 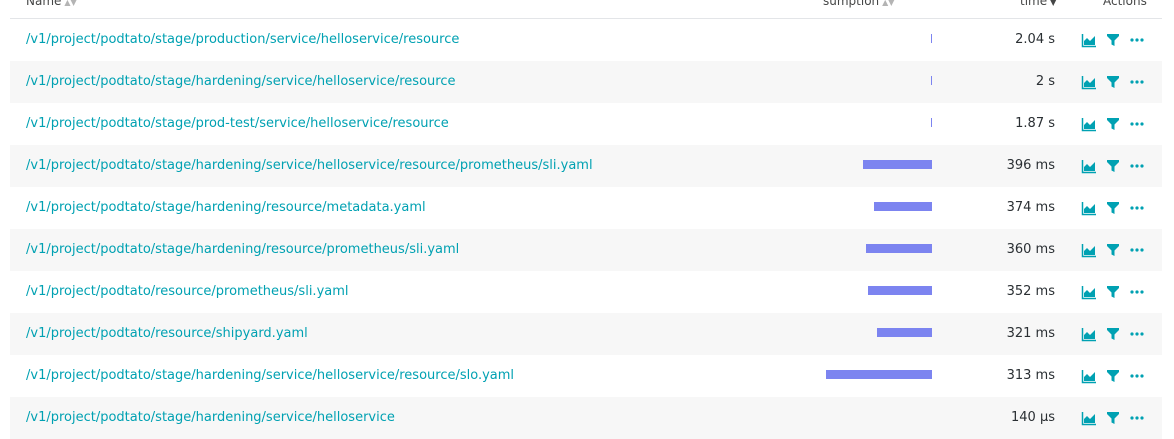 I want to click on response-time: 2 s, so click(x=1045, y=81).